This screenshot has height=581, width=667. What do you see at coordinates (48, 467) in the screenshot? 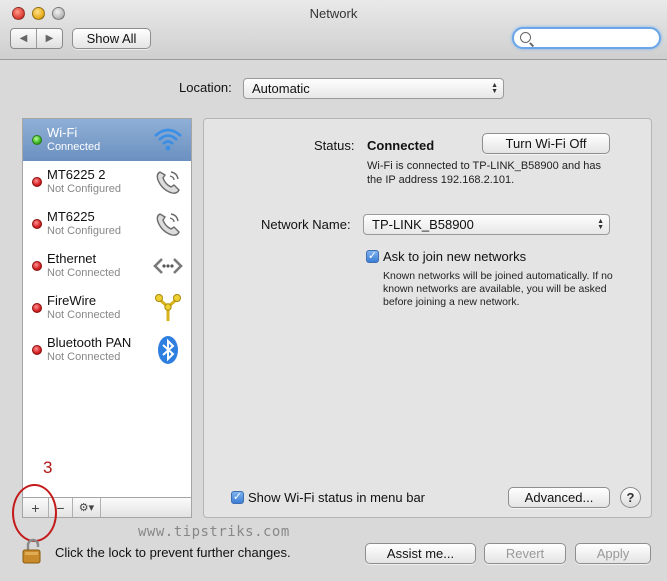
I see `annotation-number: 3` at bounding box center [48, 467].